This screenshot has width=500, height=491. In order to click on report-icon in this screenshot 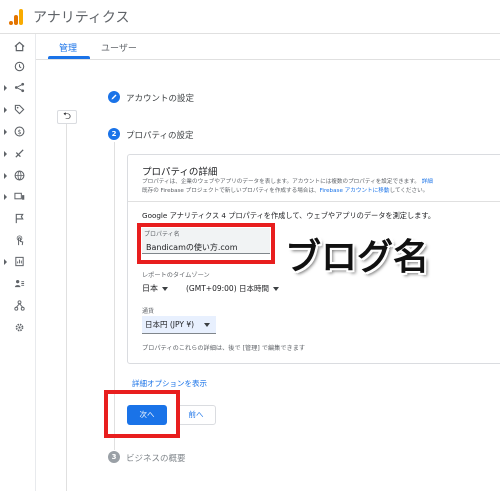, I will do `click(19, 261)`.